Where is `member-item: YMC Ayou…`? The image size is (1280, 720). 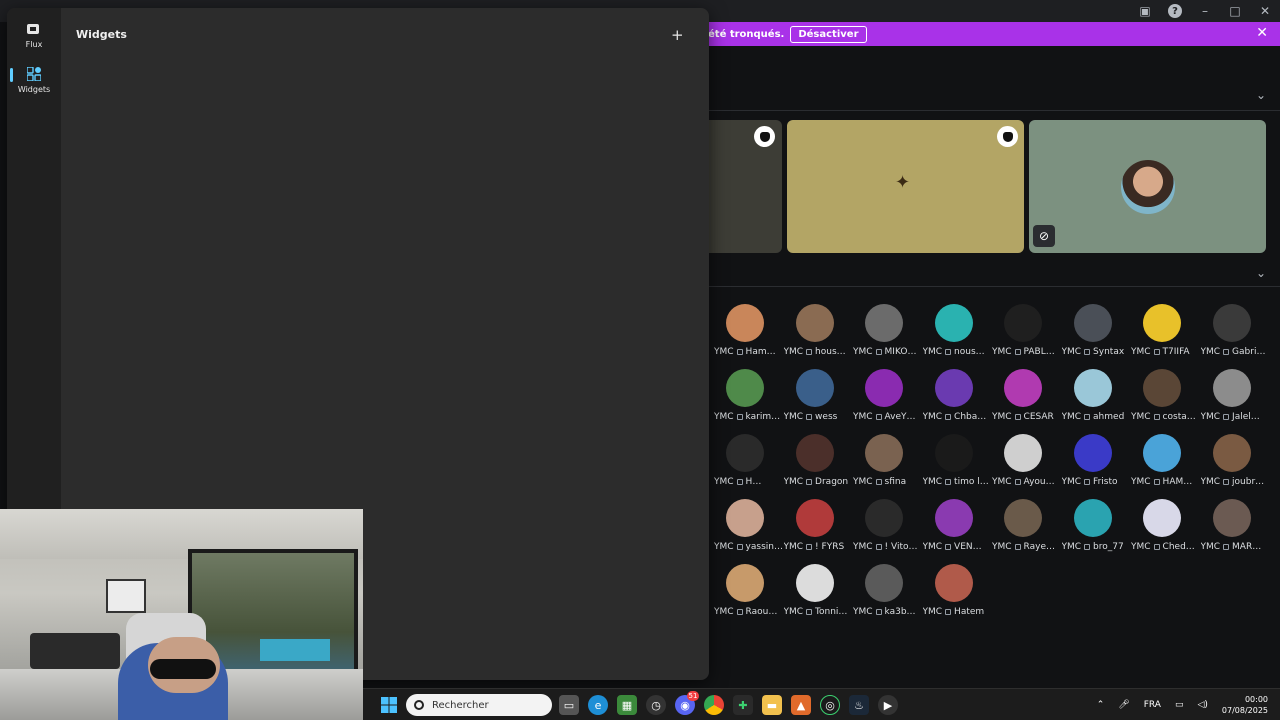
member-item: YMC Ayou… is located at coordinates (1026, 459).